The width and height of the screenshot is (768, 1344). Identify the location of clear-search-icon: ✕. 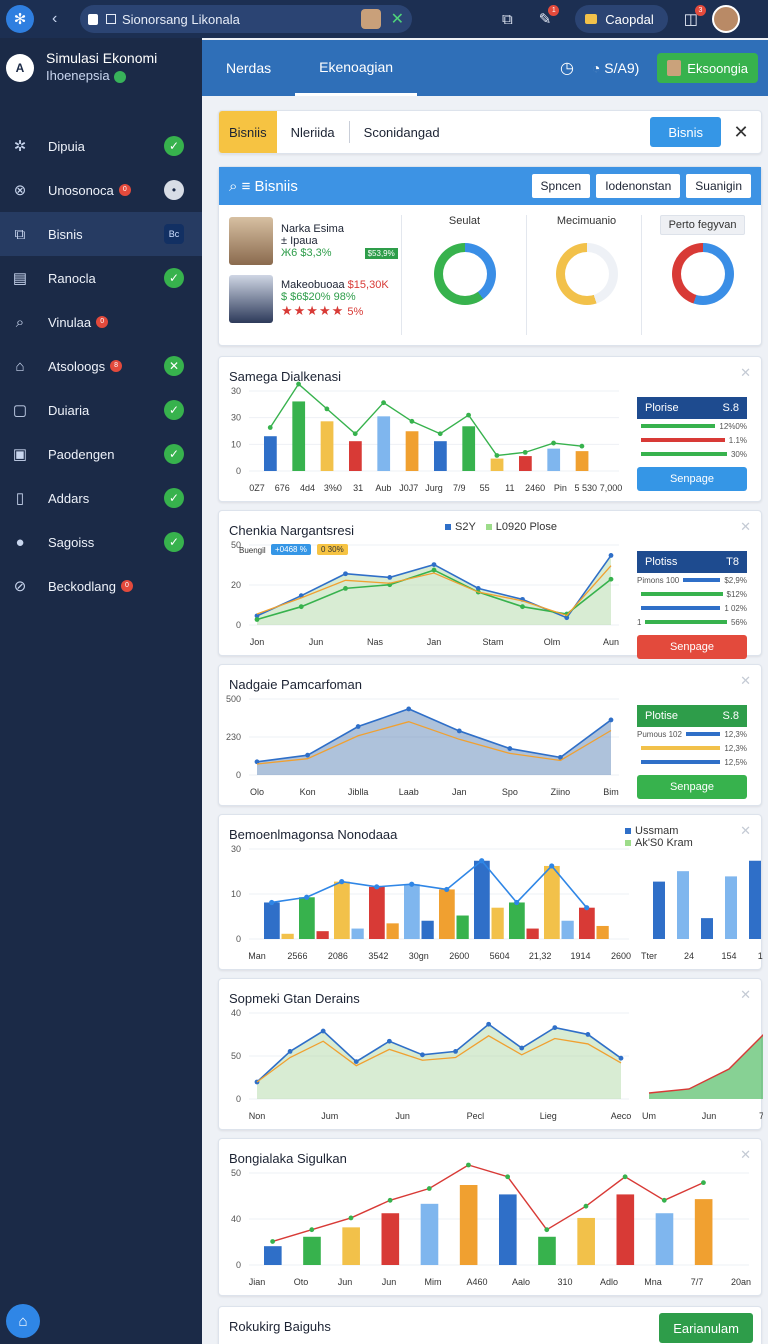
(741, 132).